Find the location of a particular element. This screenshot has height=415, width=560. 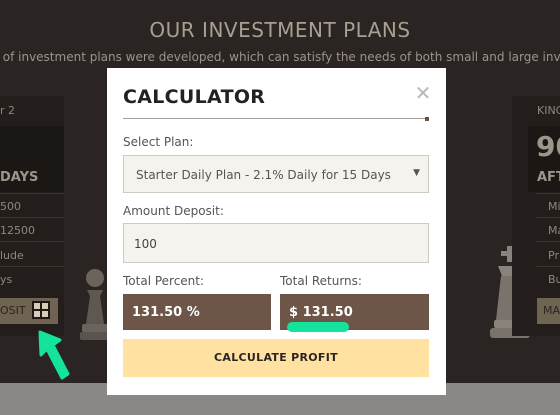

calculate-profit-button: CALCULATE PROFIT is located at coordinates (276, 358).